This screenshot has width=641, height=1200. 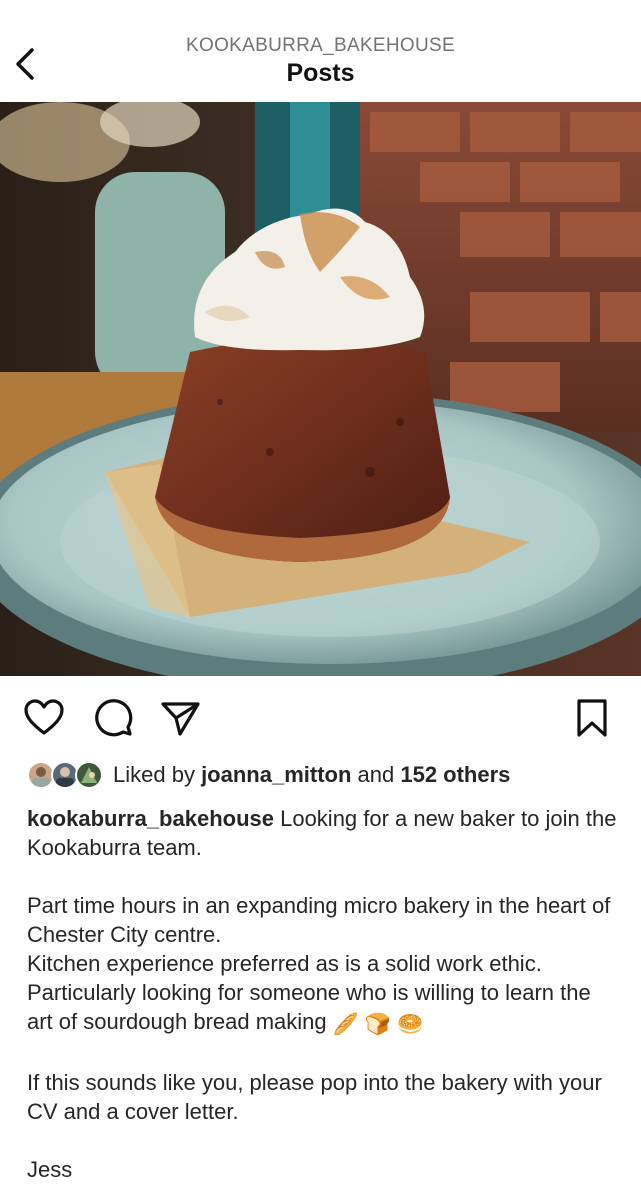 What do you see at coordinates (410, 1024) in the screenshot?
I see `bagel-emoji: 🥯` at bounding box center [410, 1024].